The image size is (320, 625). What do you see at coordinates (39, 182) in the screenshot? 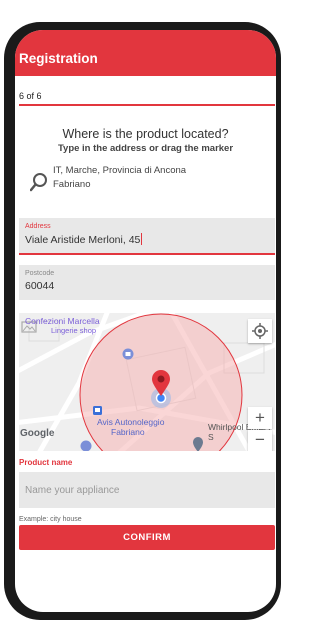
I see `search-icon` at bounding box center [39, 182].